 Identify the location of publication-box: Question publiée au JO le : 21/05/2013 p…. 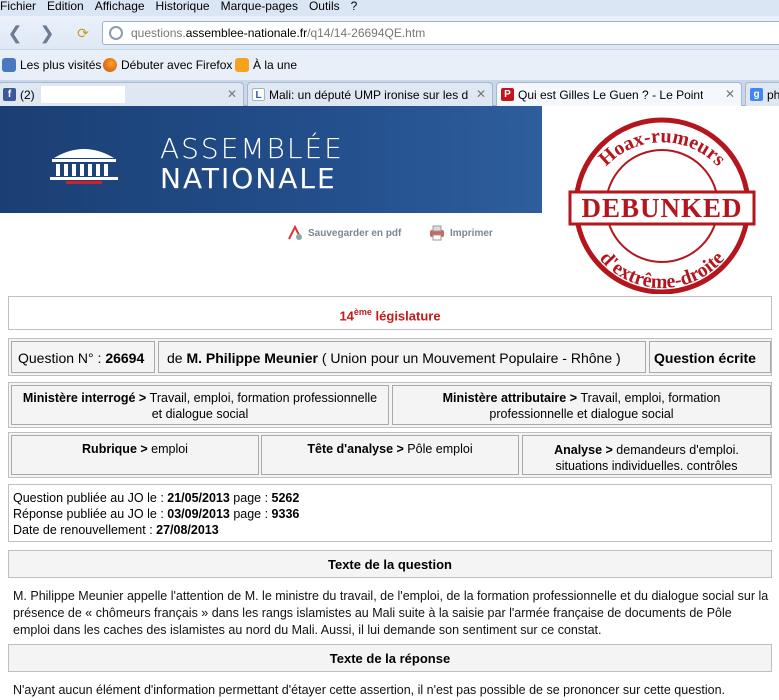
(390, 513).